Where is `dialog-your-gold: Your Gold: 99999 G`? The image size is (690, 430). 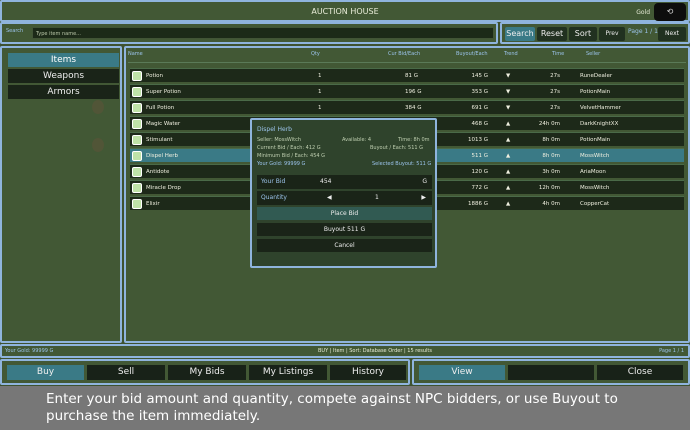
dialog-your-gold: Your Gold: 99999 G is located at coordinates (281, 164).